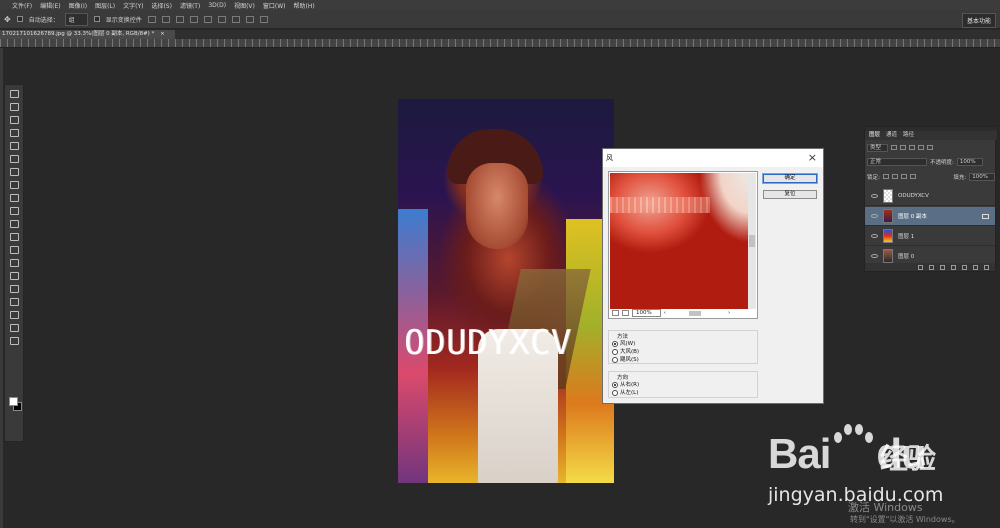 The width and height of the screenshot is (1000, 528). I want to click on method-blast-radio, so click(615, 352).